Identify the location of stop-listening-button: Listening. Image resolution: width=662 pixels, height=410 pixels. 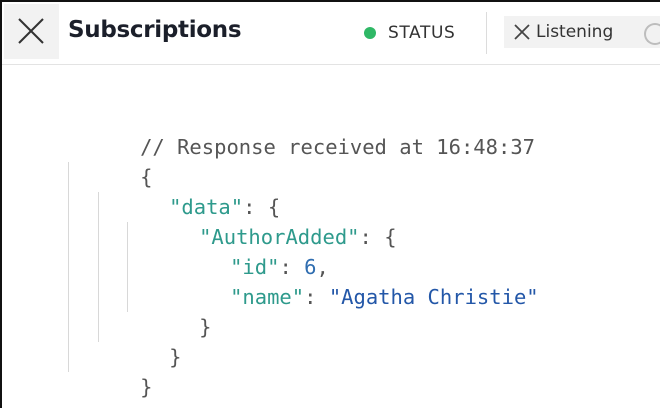
(582, 32).